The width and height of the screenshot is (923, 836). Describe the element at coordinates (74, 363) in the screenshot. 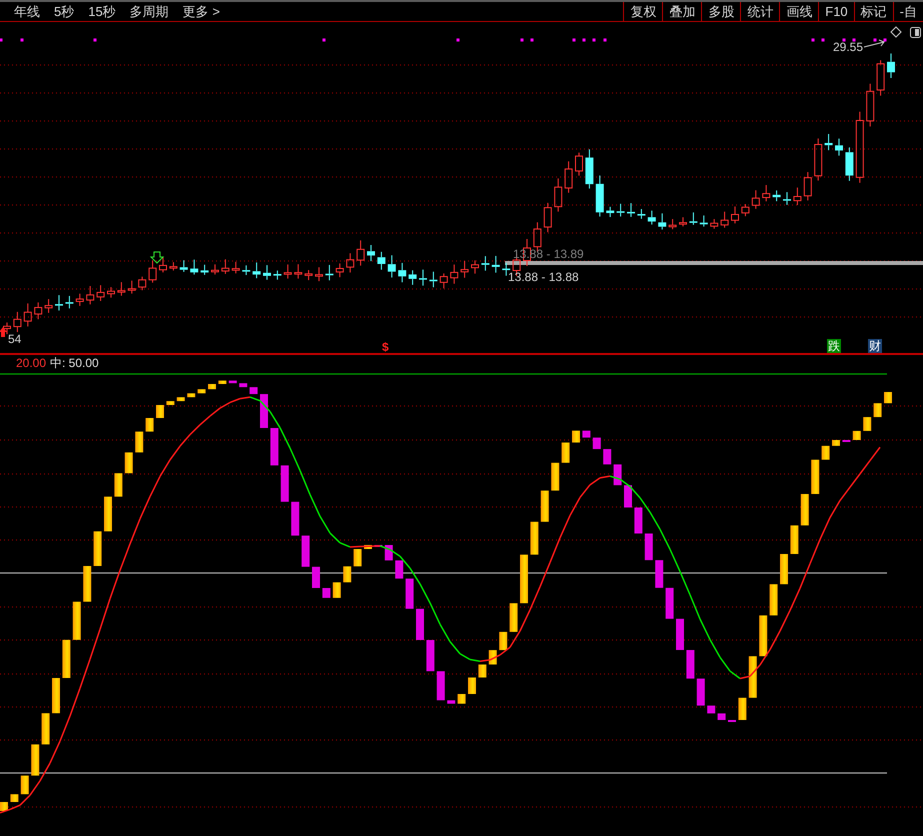

I see `indicator-value-label: 中: 50.00` at that location.